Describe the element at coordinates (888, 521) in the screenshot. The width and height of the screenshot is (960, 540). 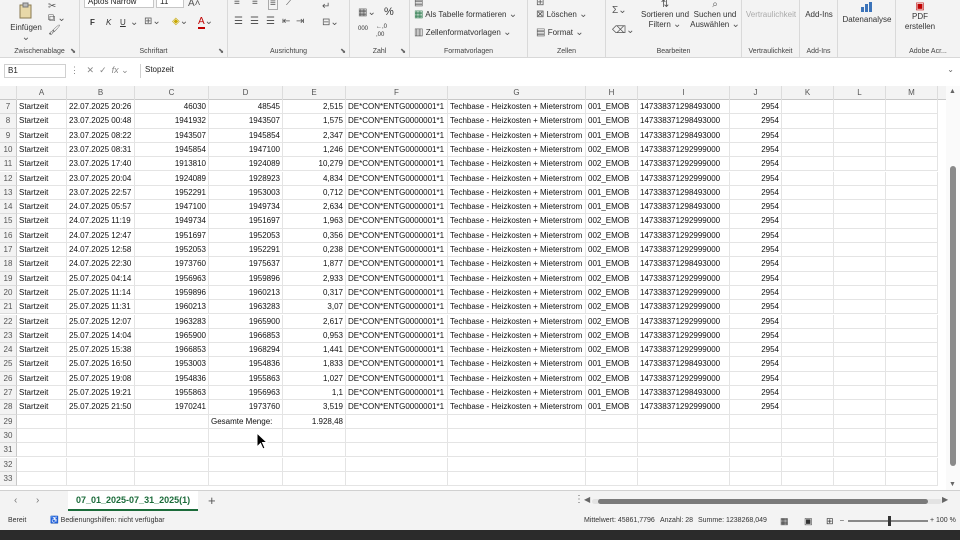
I see `zoom-slider` at that location.